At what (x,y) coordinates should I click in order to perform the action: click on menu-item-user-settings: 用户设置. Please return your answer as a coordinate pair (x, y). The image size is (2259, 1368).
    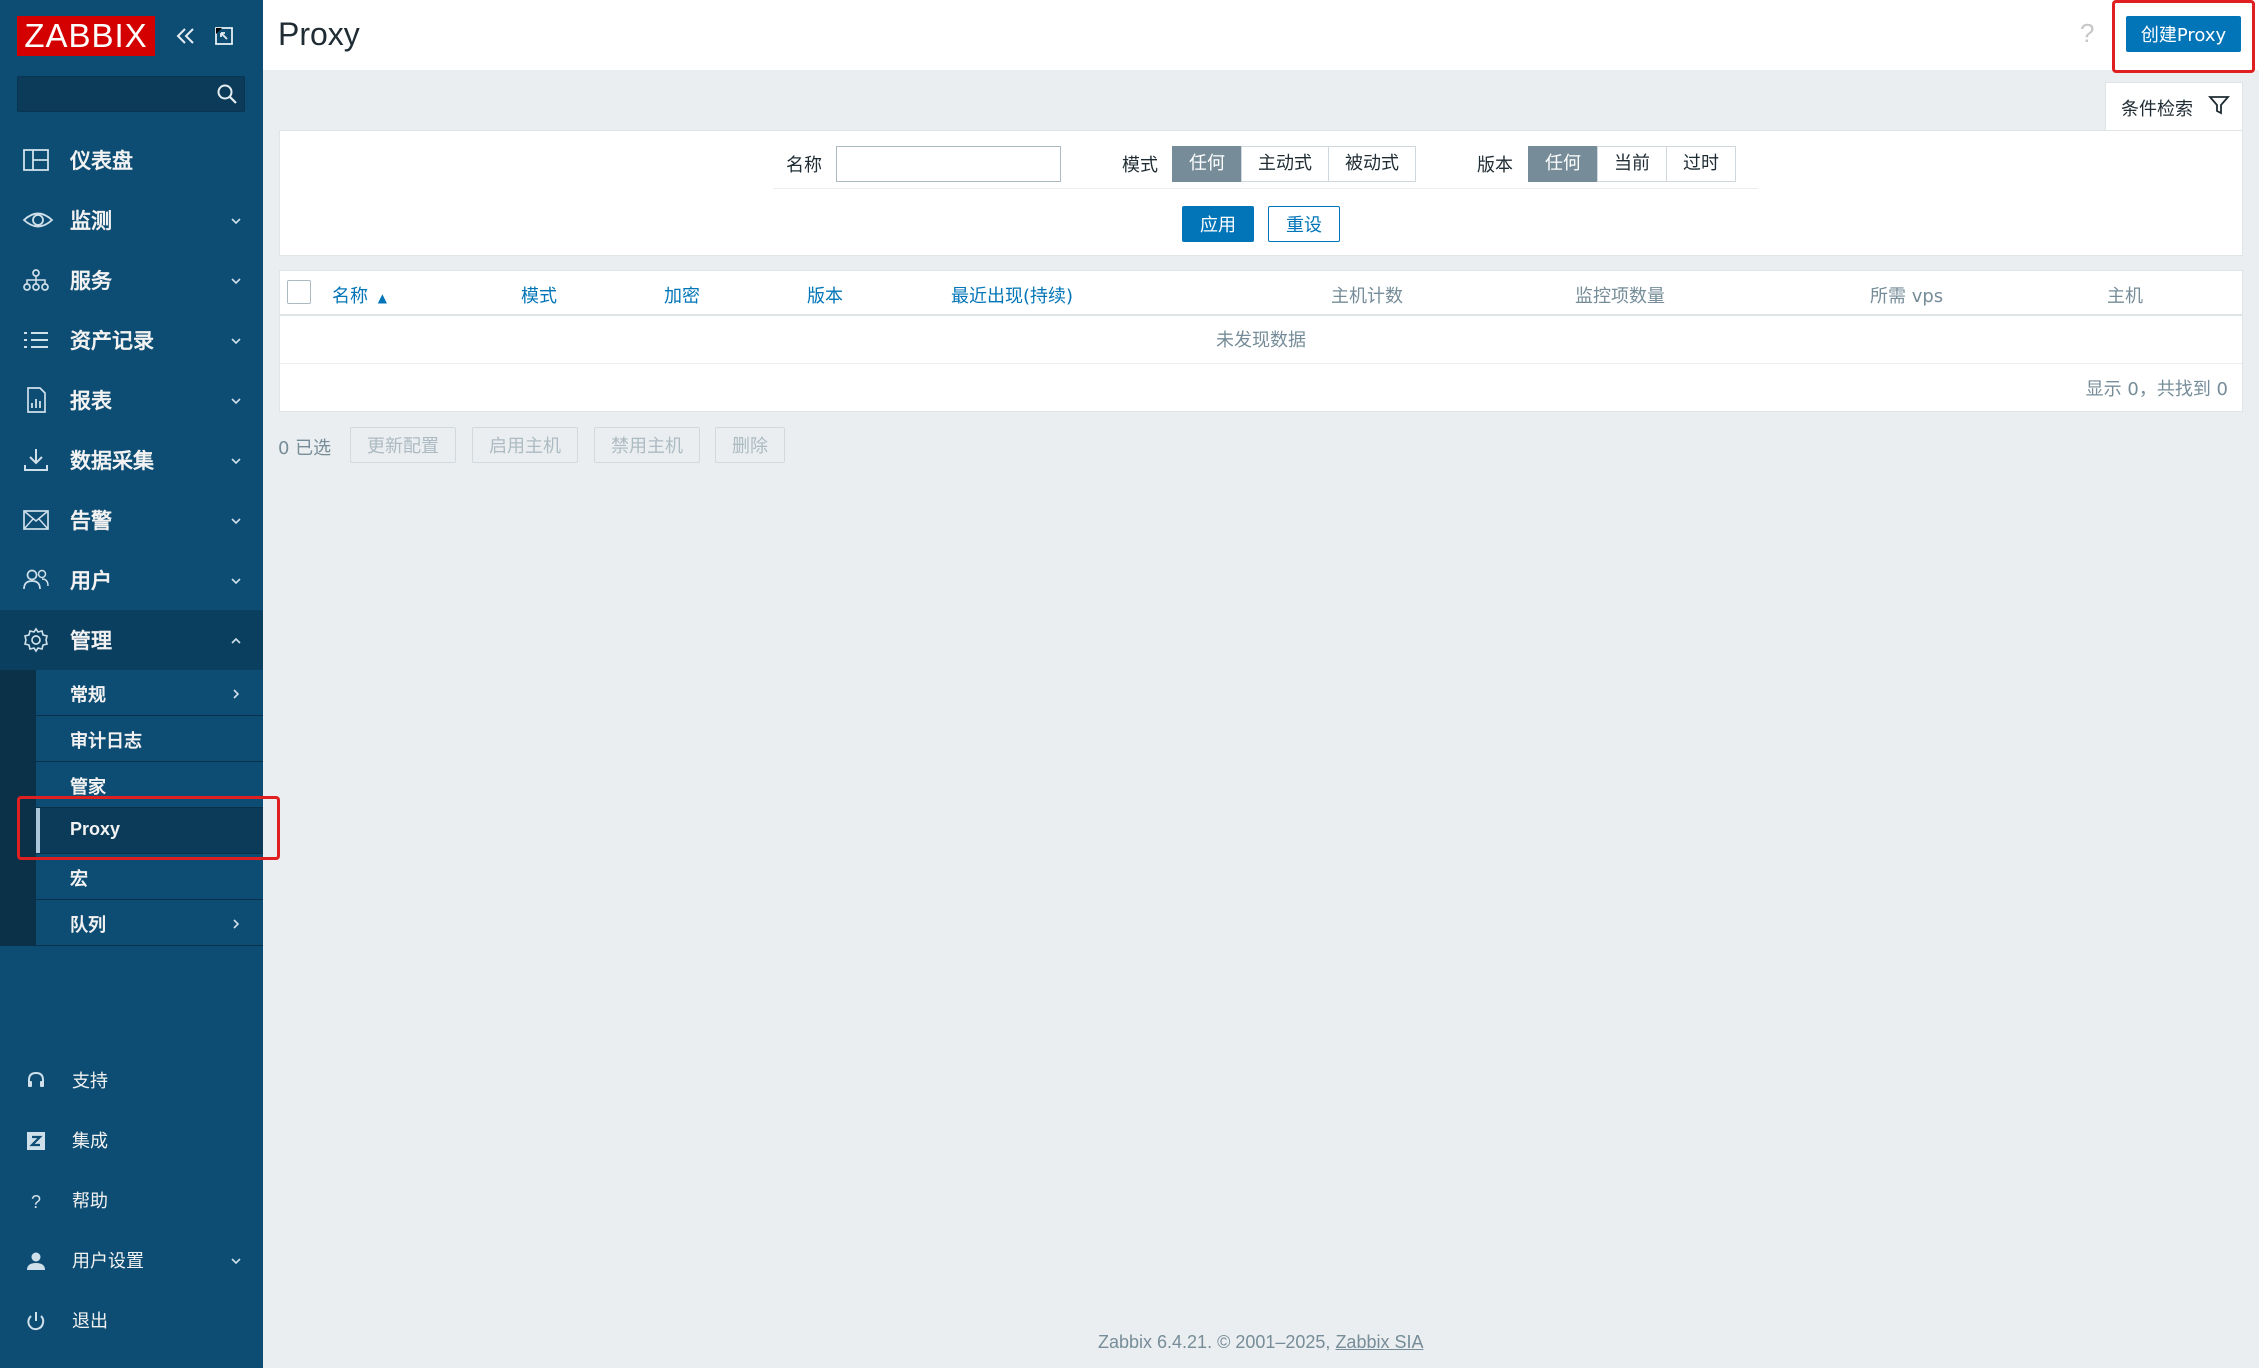
    Looking at the image, I should click on (131, 1260).